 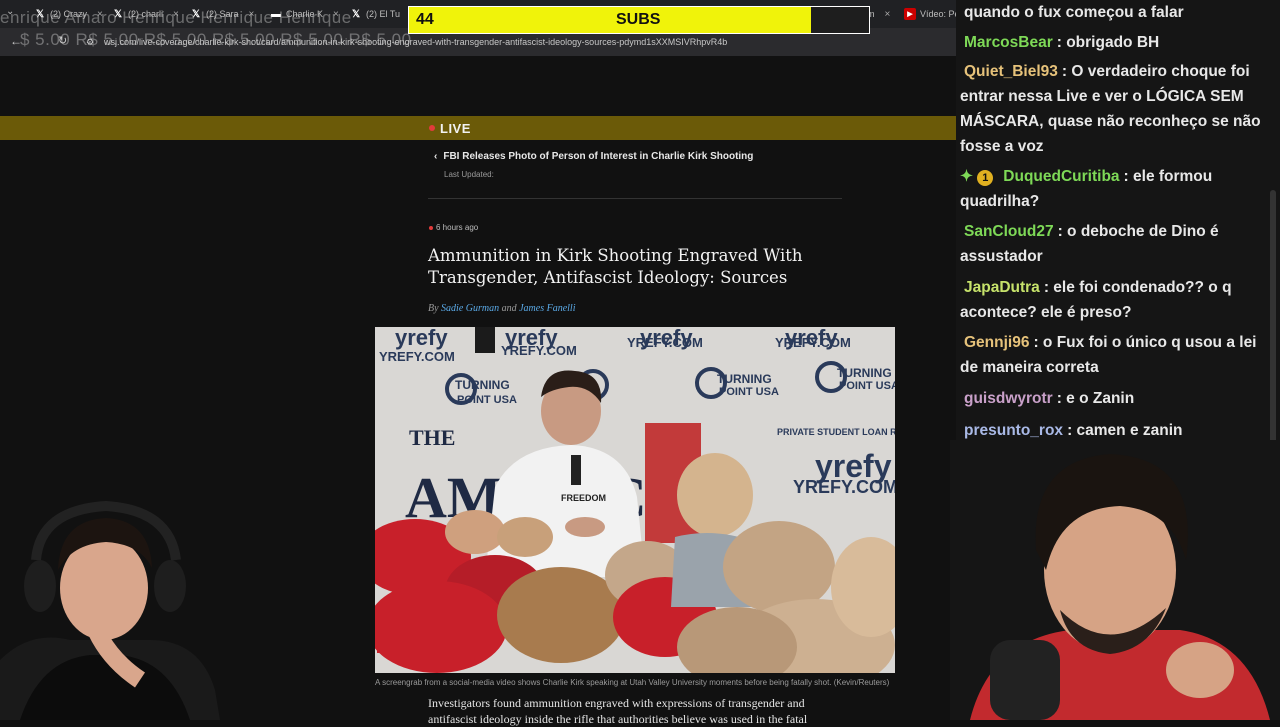 What do you see at coordinates (509, 308) in the screenshot?
I see `byline-and: and` at bounding box center [509, 308].